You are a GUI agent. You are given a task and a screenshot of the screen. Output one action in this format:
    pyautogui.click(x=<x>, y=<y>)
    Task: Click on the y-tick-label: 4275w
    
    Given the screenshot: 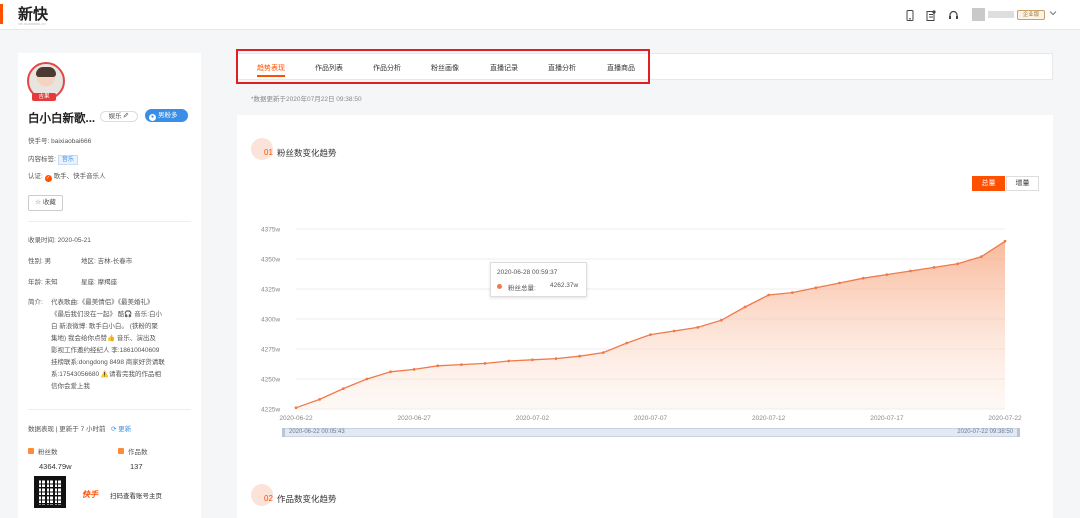 What is the action you would take?
    pyautogui.click(x=270, y=350)
    